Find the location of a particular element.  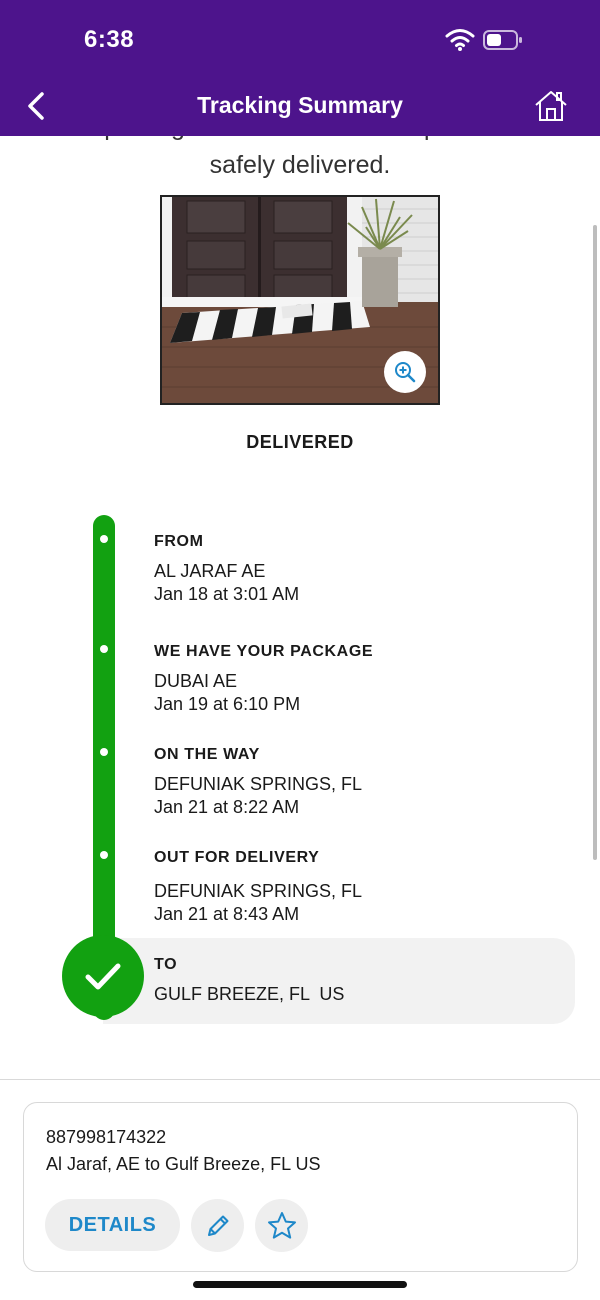

timeline-step-from: FROM AL JARAF AE Jan 18 at 3:01 AM is located at coordinates (364, 569).